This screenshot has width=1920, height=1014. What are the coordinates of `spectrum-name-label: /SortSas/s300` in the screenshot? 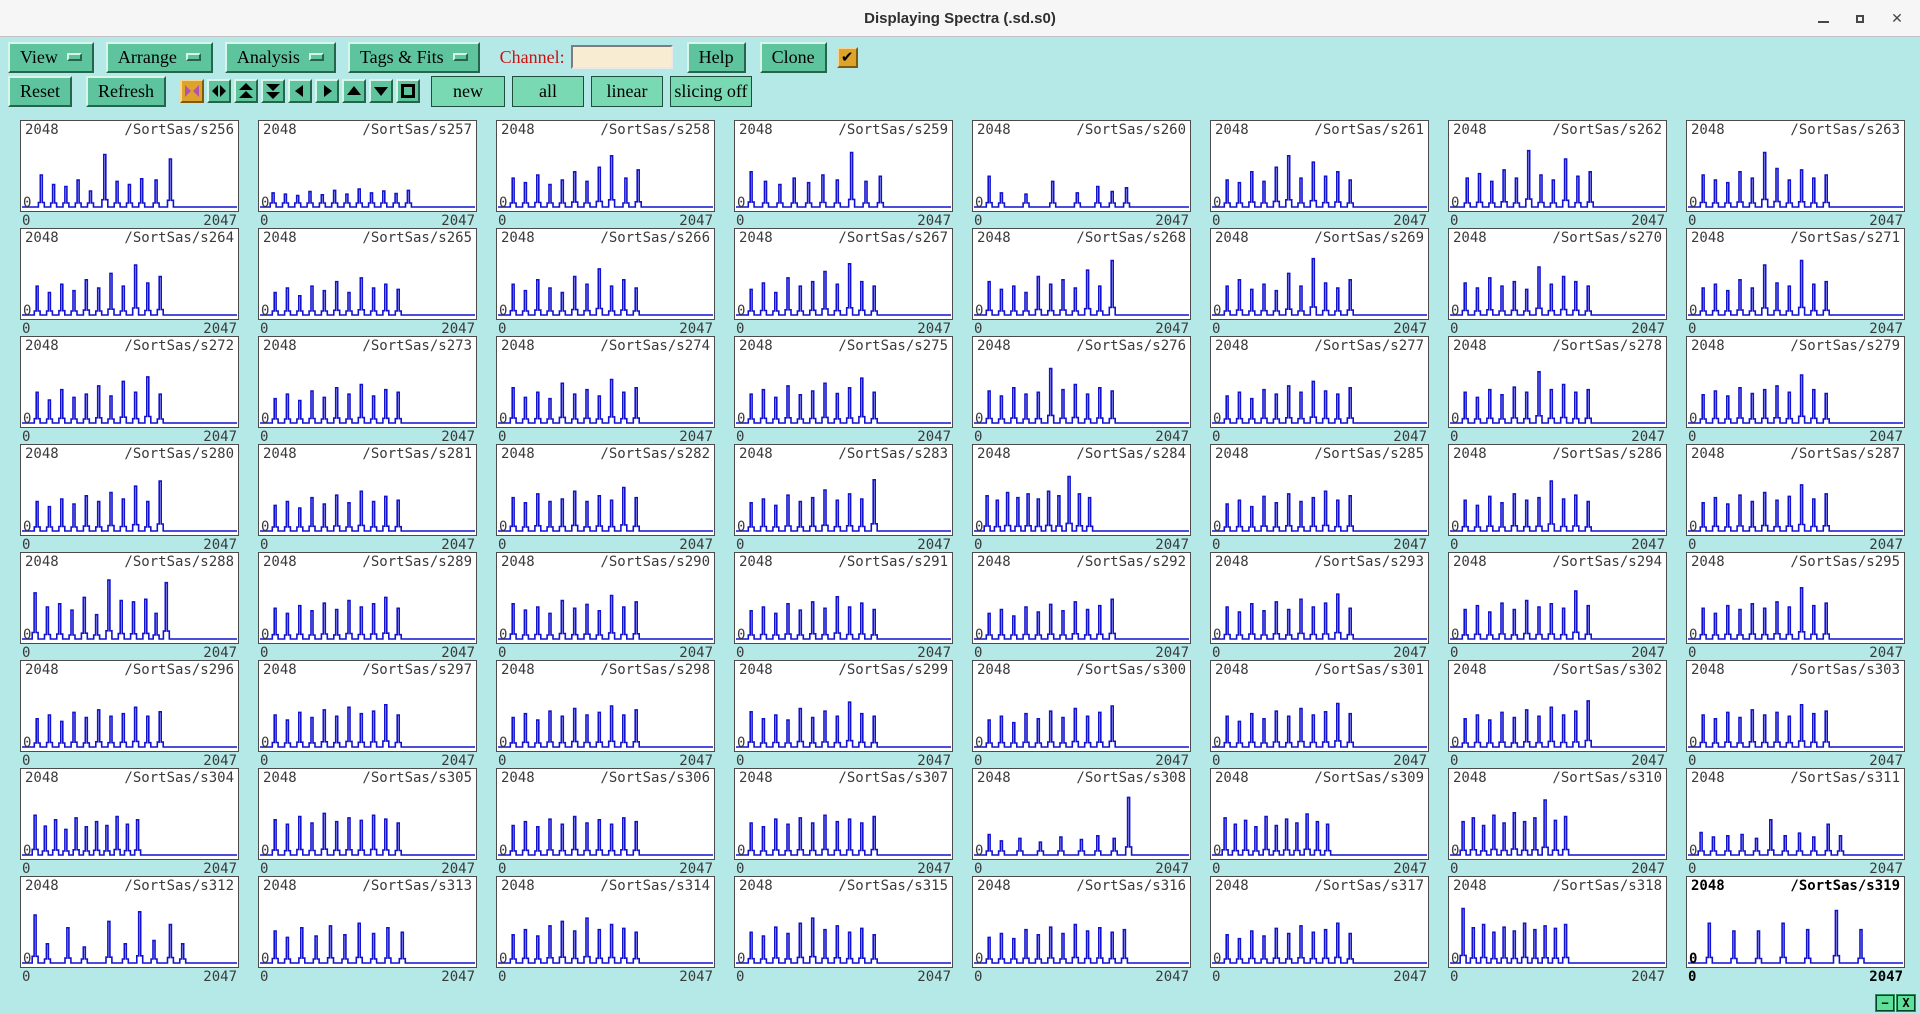 It's located at (1131, 670).